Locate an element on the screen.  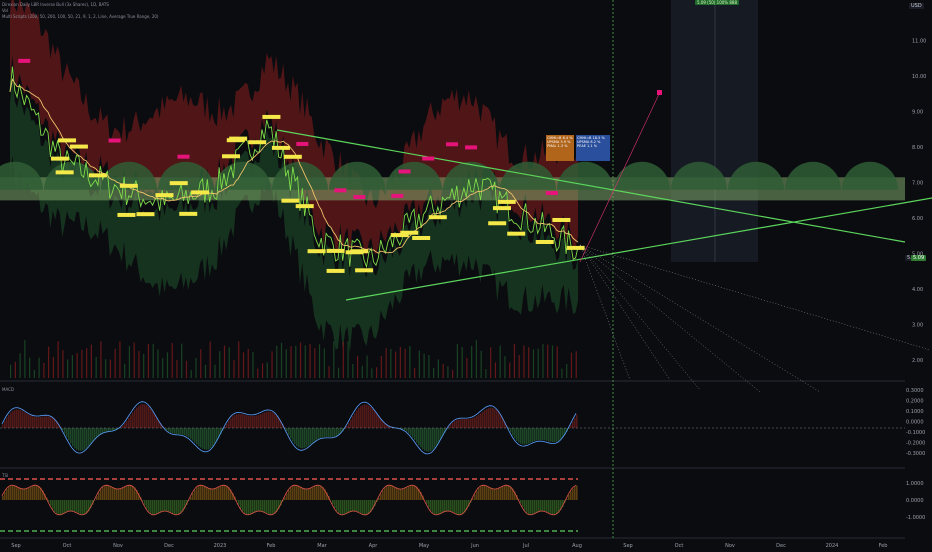
time-tick: Nov is located at coordinates (118, 546).